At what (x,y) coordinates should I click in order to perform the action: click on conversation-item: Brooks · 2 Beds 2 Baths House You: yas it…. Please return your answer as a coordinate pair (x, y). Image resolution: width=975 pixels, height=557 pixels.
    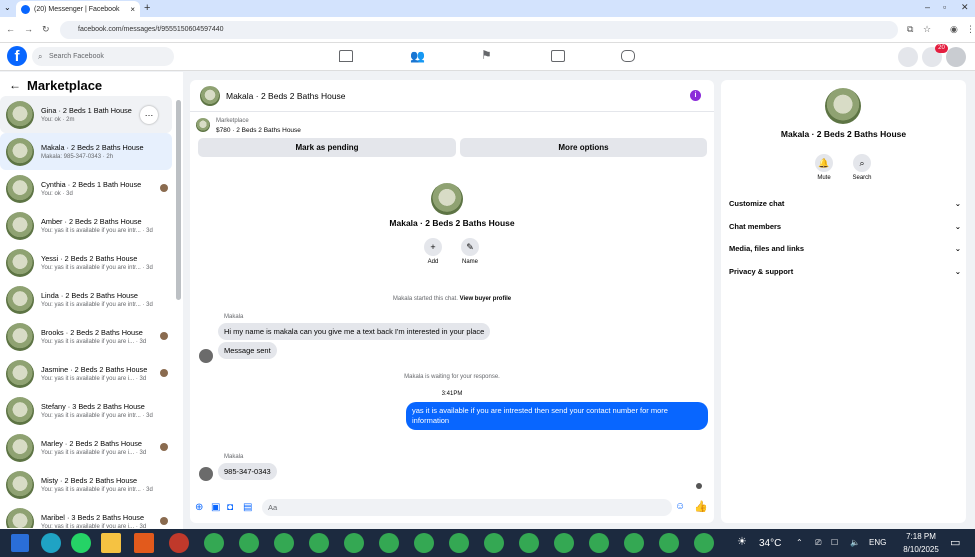
    Looking at the image, I should click on (86, 336).